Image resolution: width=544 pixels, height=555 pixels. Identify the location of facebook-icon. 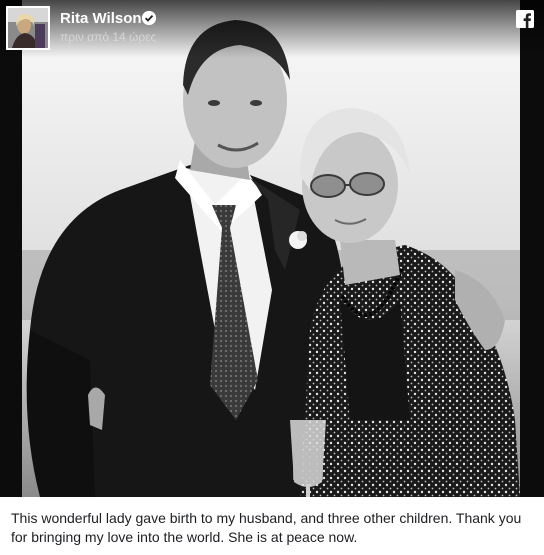
(525, 19).